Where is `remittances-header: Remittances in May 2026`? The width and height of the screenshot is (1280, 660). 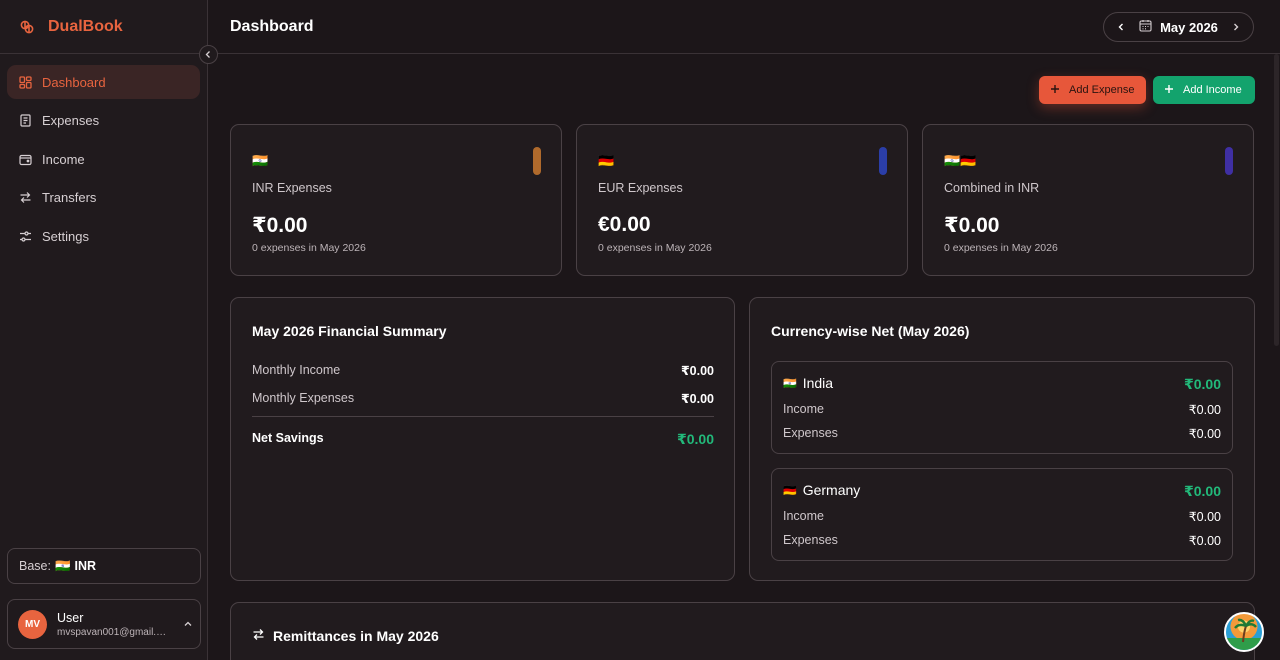
remittances-header: Remittances in May 2026 is located at coordinates (345, 636).